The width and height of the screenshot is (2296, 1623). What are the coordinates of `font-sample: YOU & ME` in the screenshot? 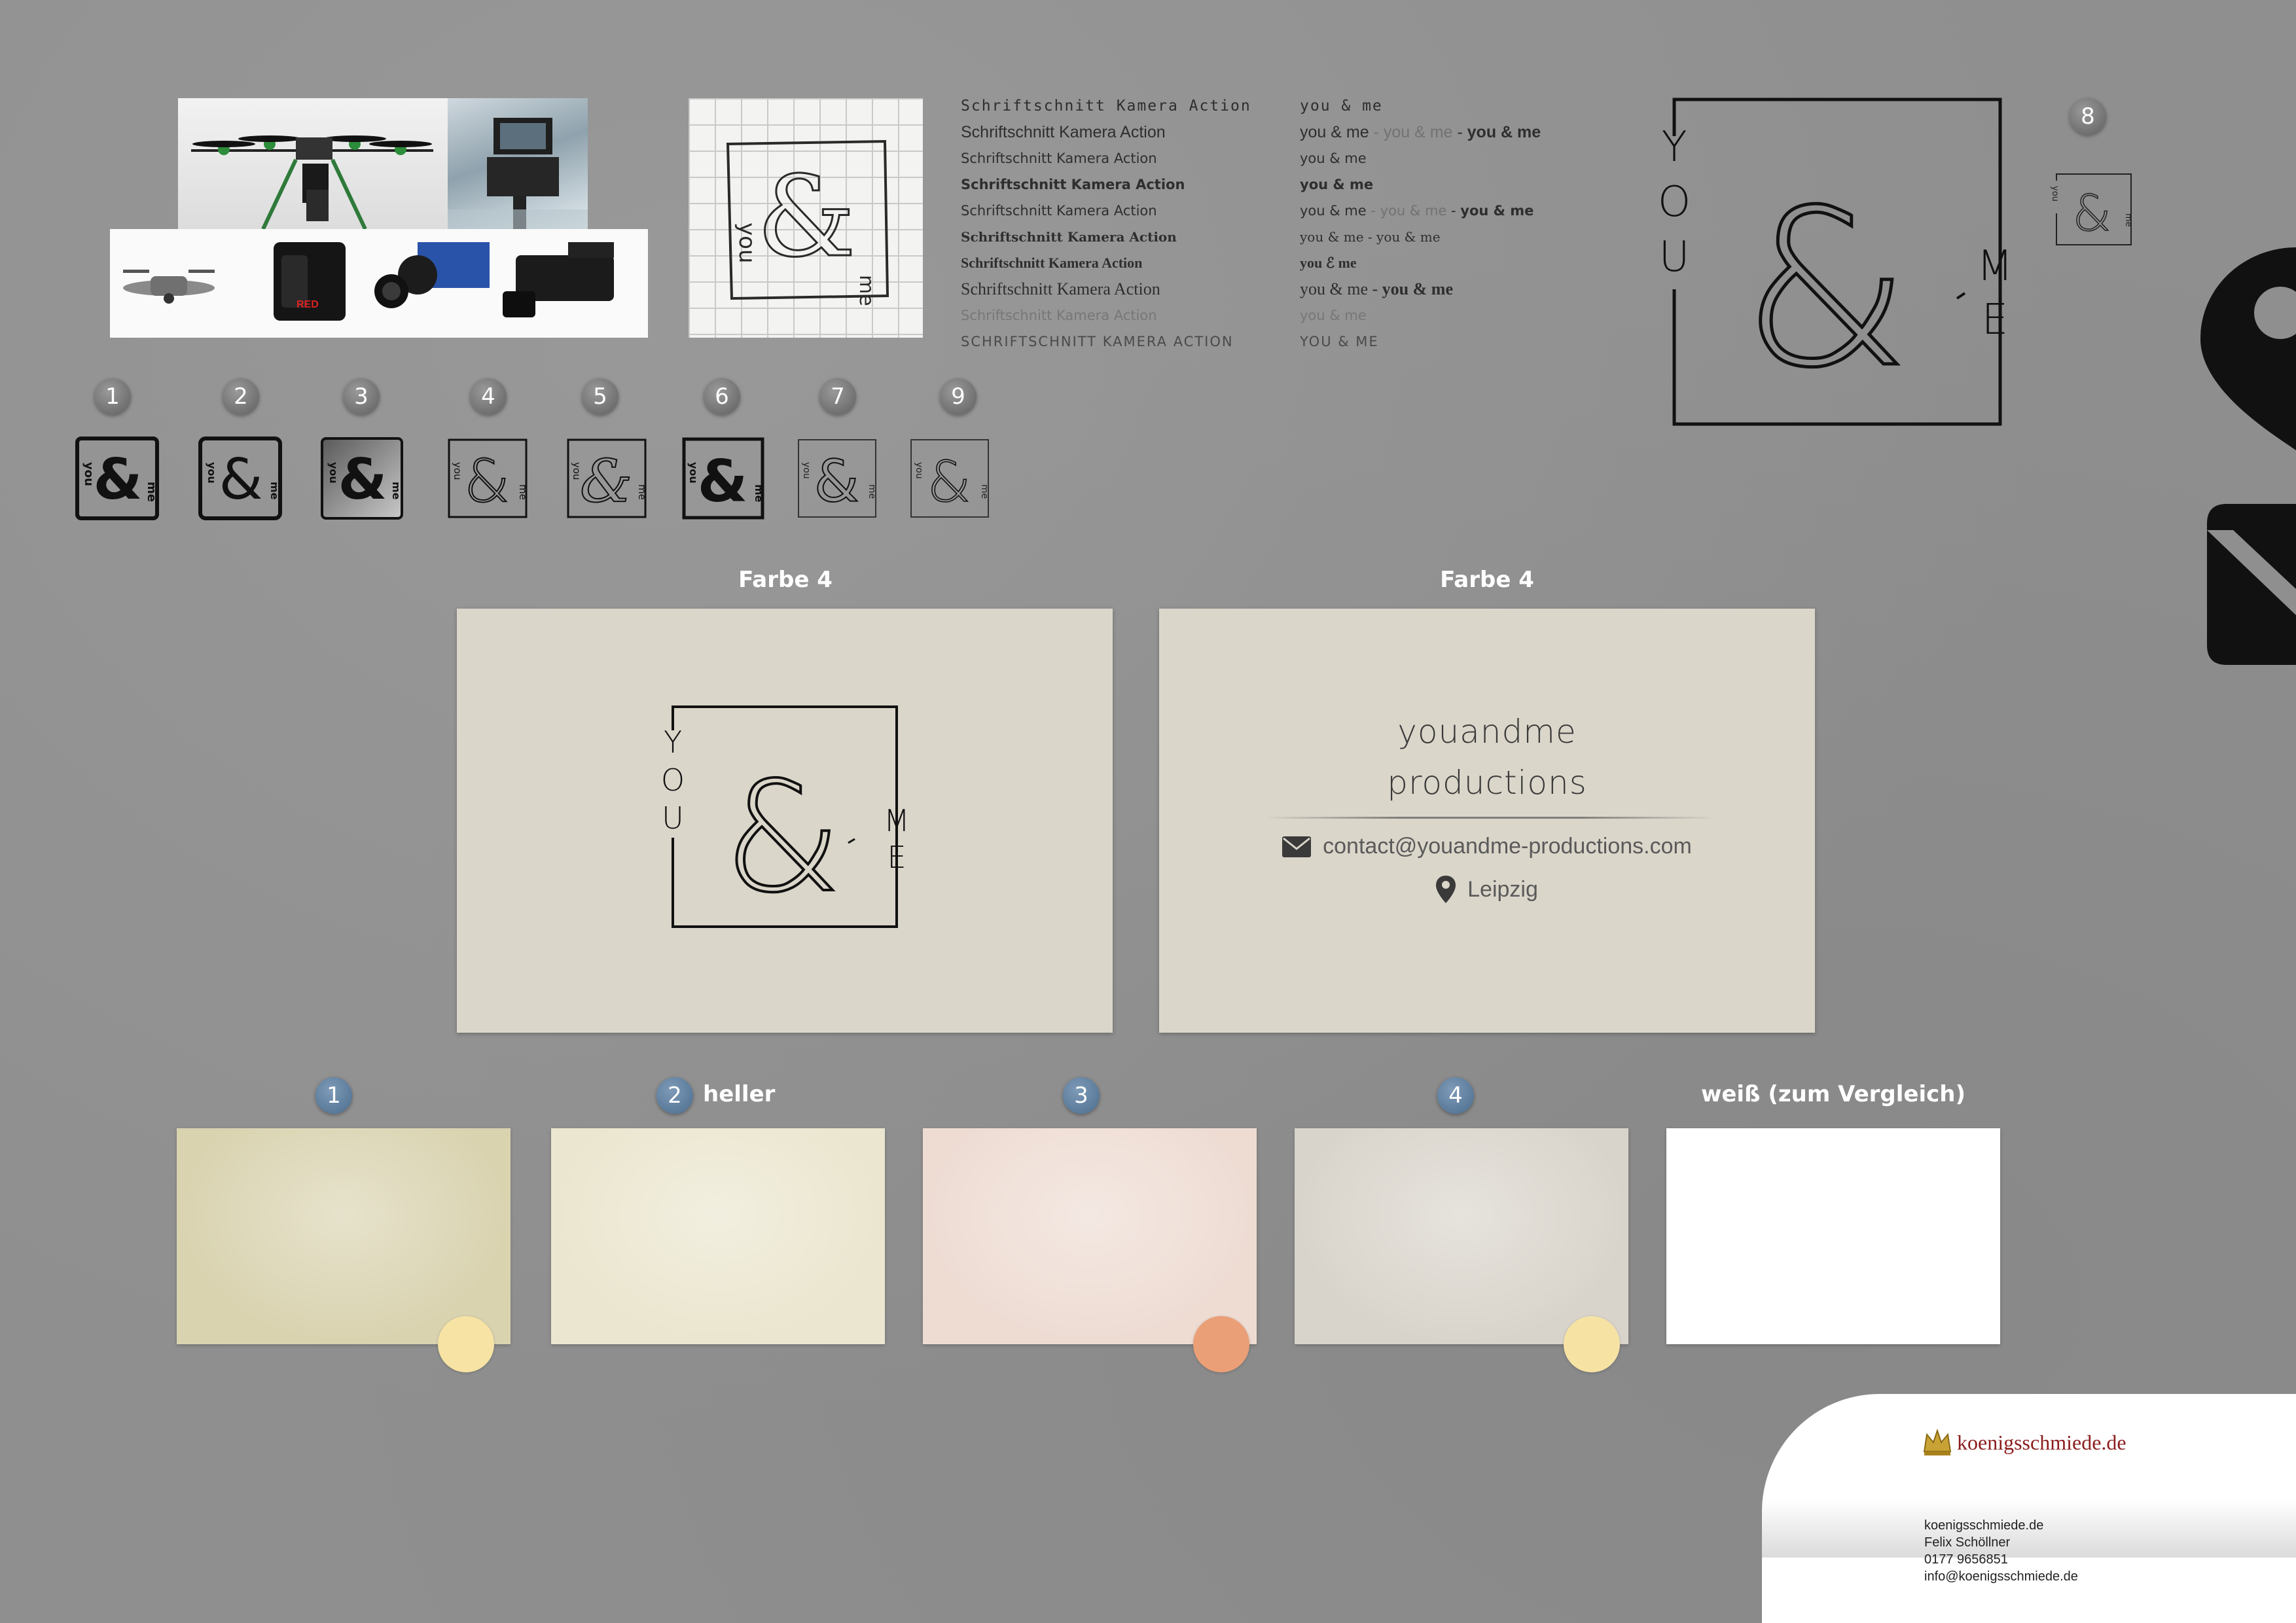 It's located at (1339, 341).